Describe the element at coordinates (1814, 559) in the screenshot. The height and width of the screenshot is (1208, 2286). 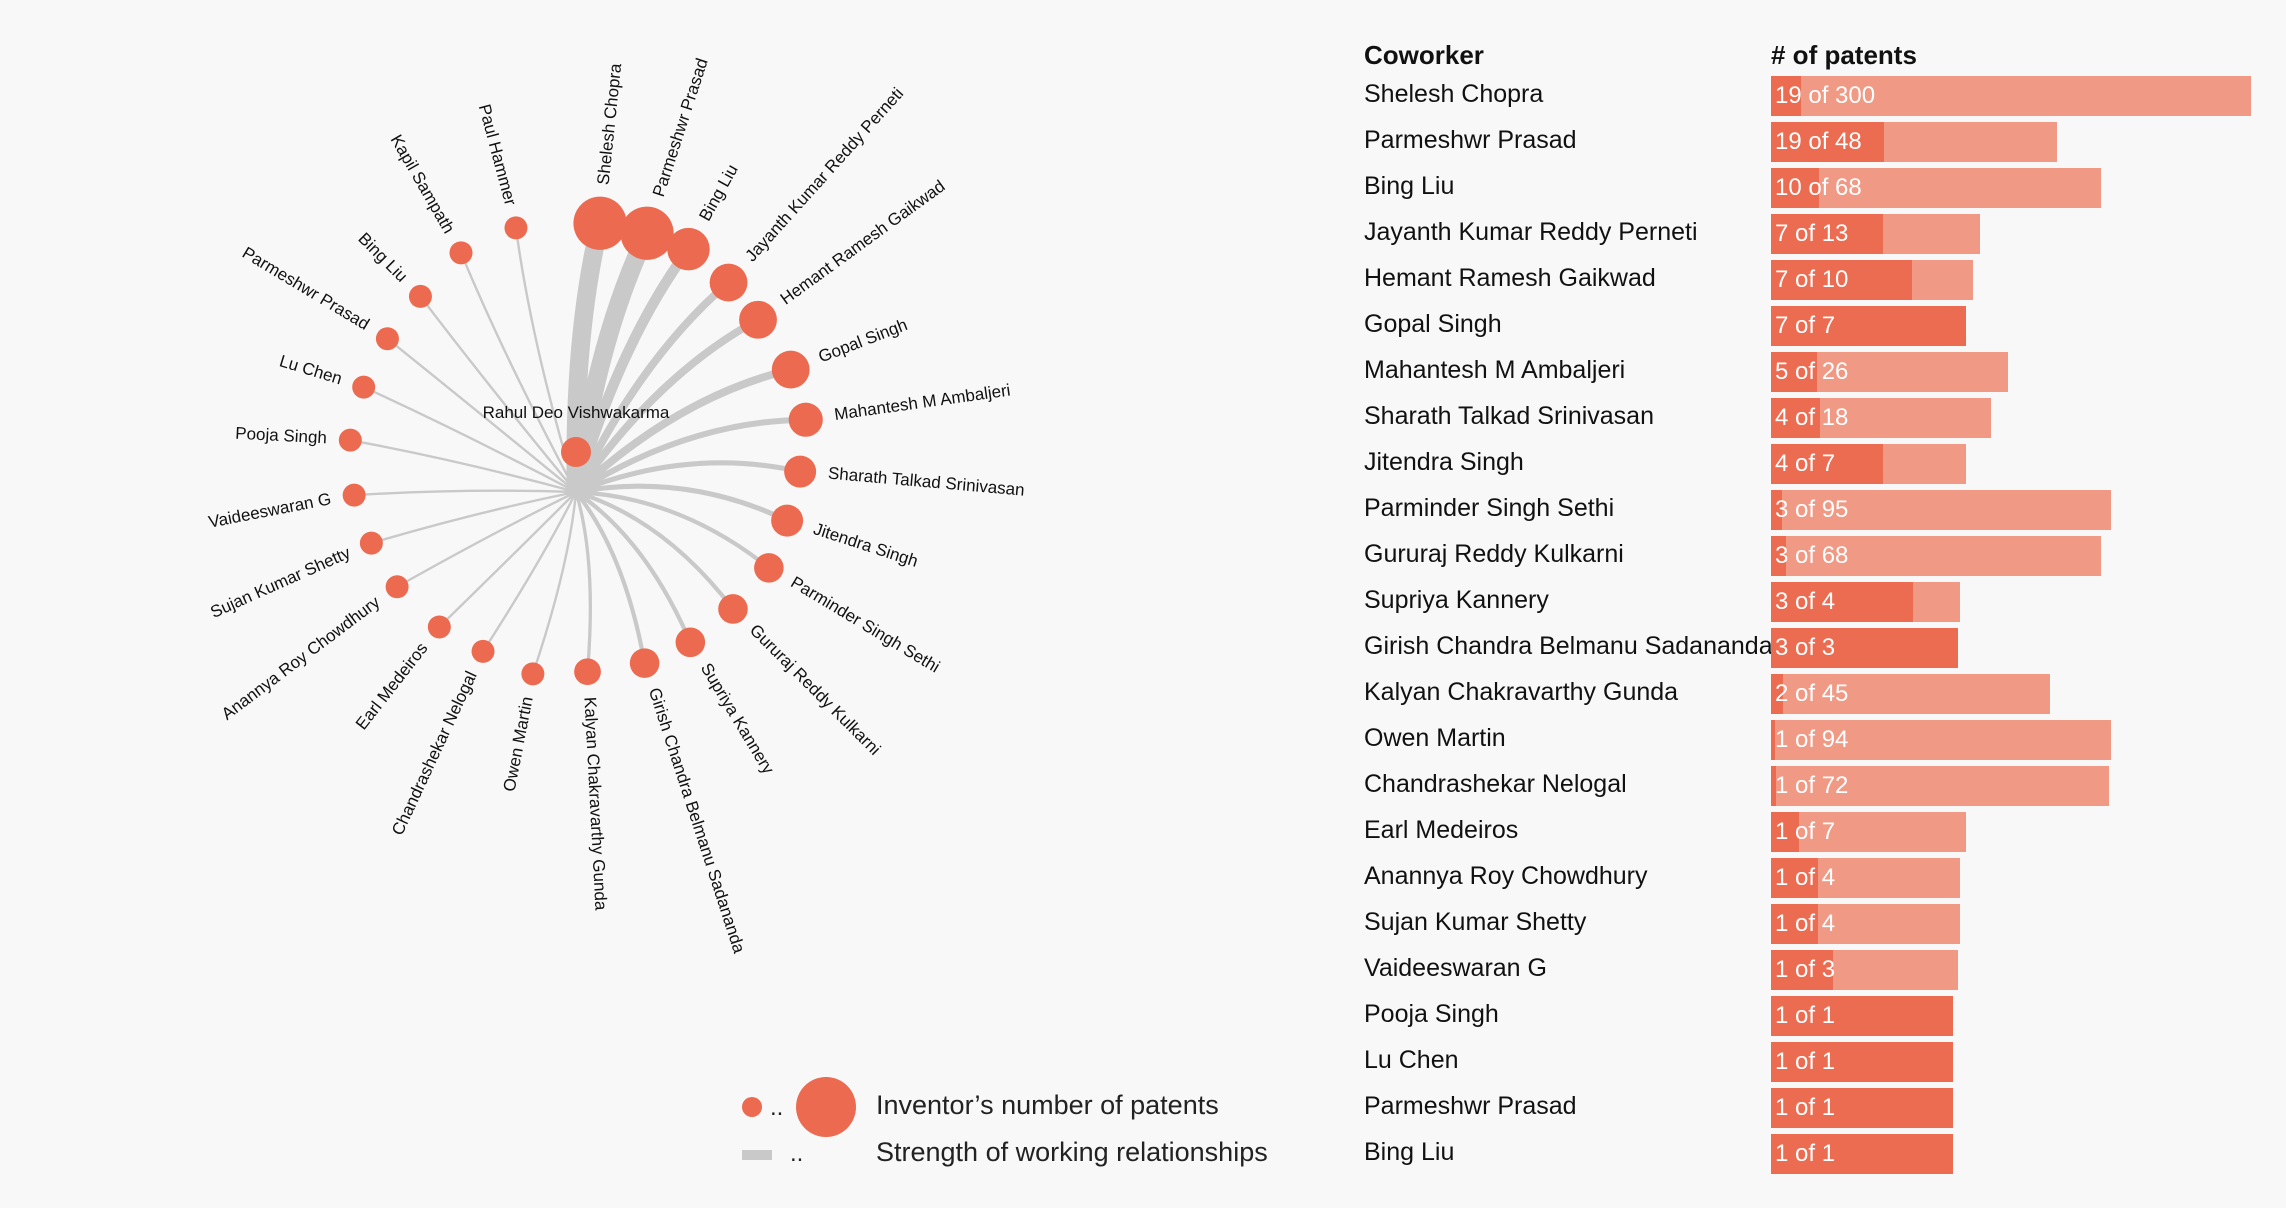
I see `table-row: Gururaj Reddy Kulkarni 3 of 68` at that location.